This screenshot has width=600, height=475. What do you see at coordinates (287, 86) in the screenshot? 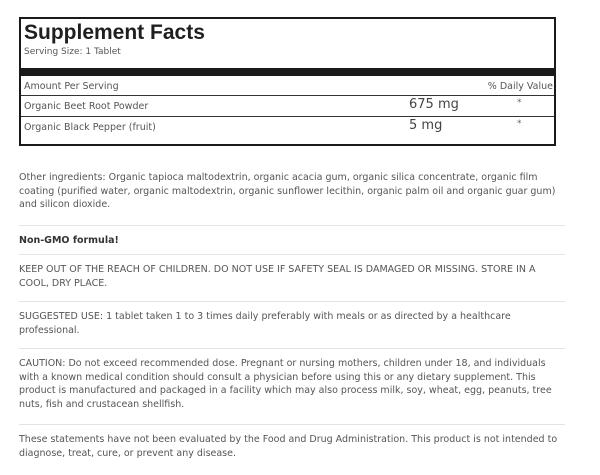
I see `facts-header-row: Amount Per Serving % Daily Value` at bounding box center [287, 86].